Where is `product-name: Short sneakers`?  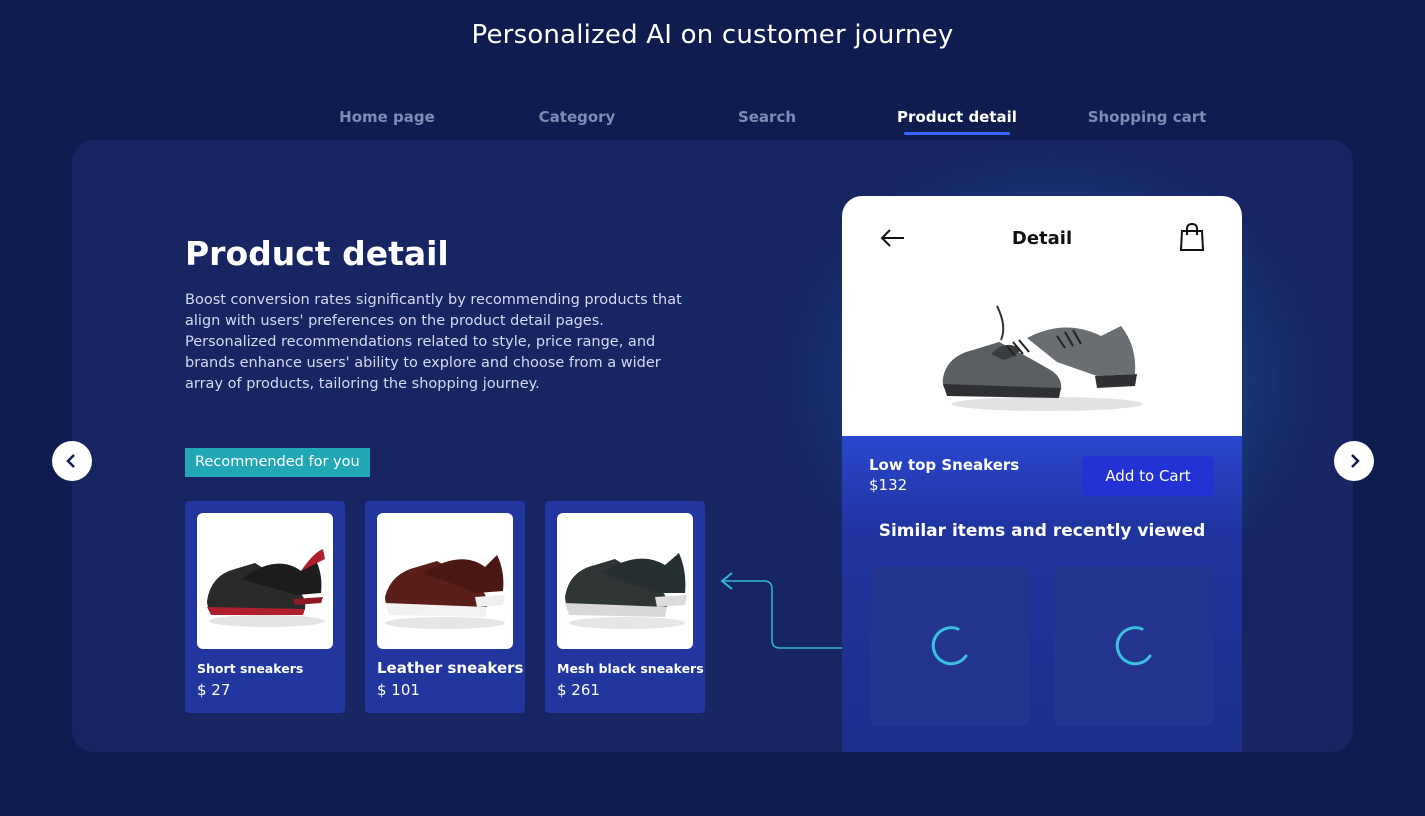 product-name: Short sneakers is located at coordinates (250, 668).